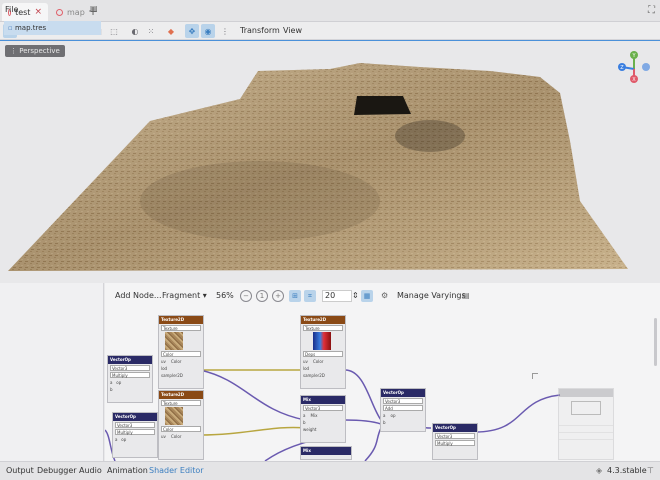 The width and height of the screenshot is (660, 480). Describe the element at coordinates (90, 470) in the screenshot. I see `tab-audio: Audio` at that location.